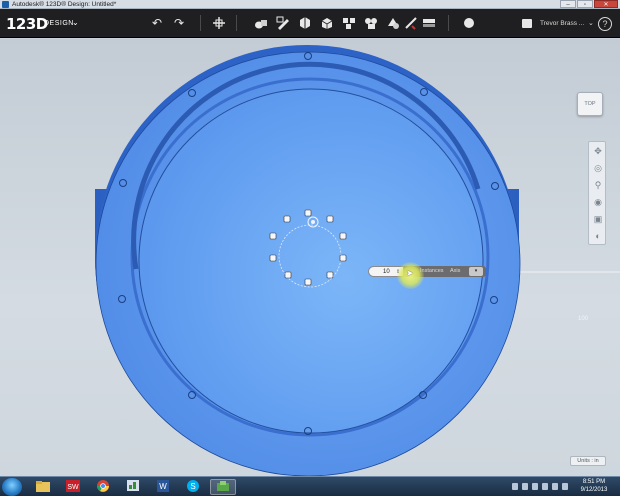 Image resolution: width=620 pixels, height=496 pixels. I want to click on primitives-icon, so click(261, 23).